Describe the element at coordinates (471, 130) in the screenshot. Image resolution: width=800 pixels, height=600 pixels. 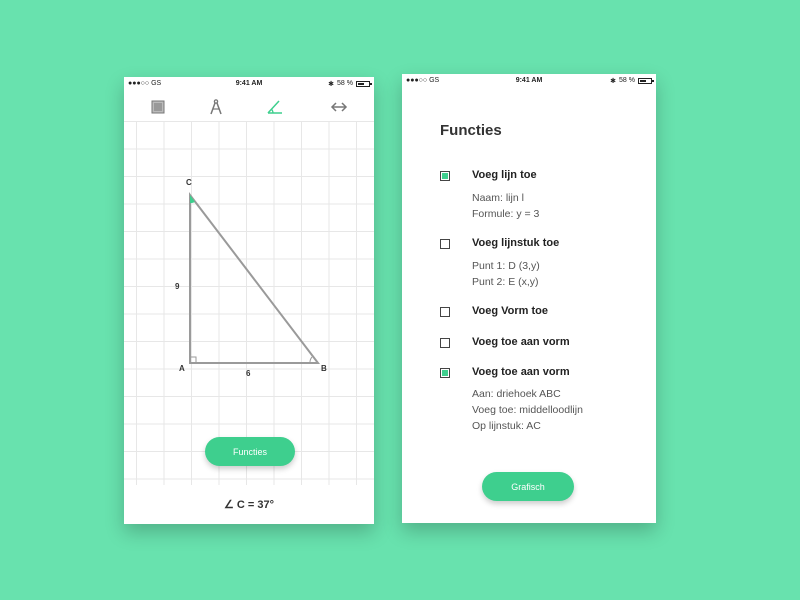
I see `page-title: Functies` at that location.